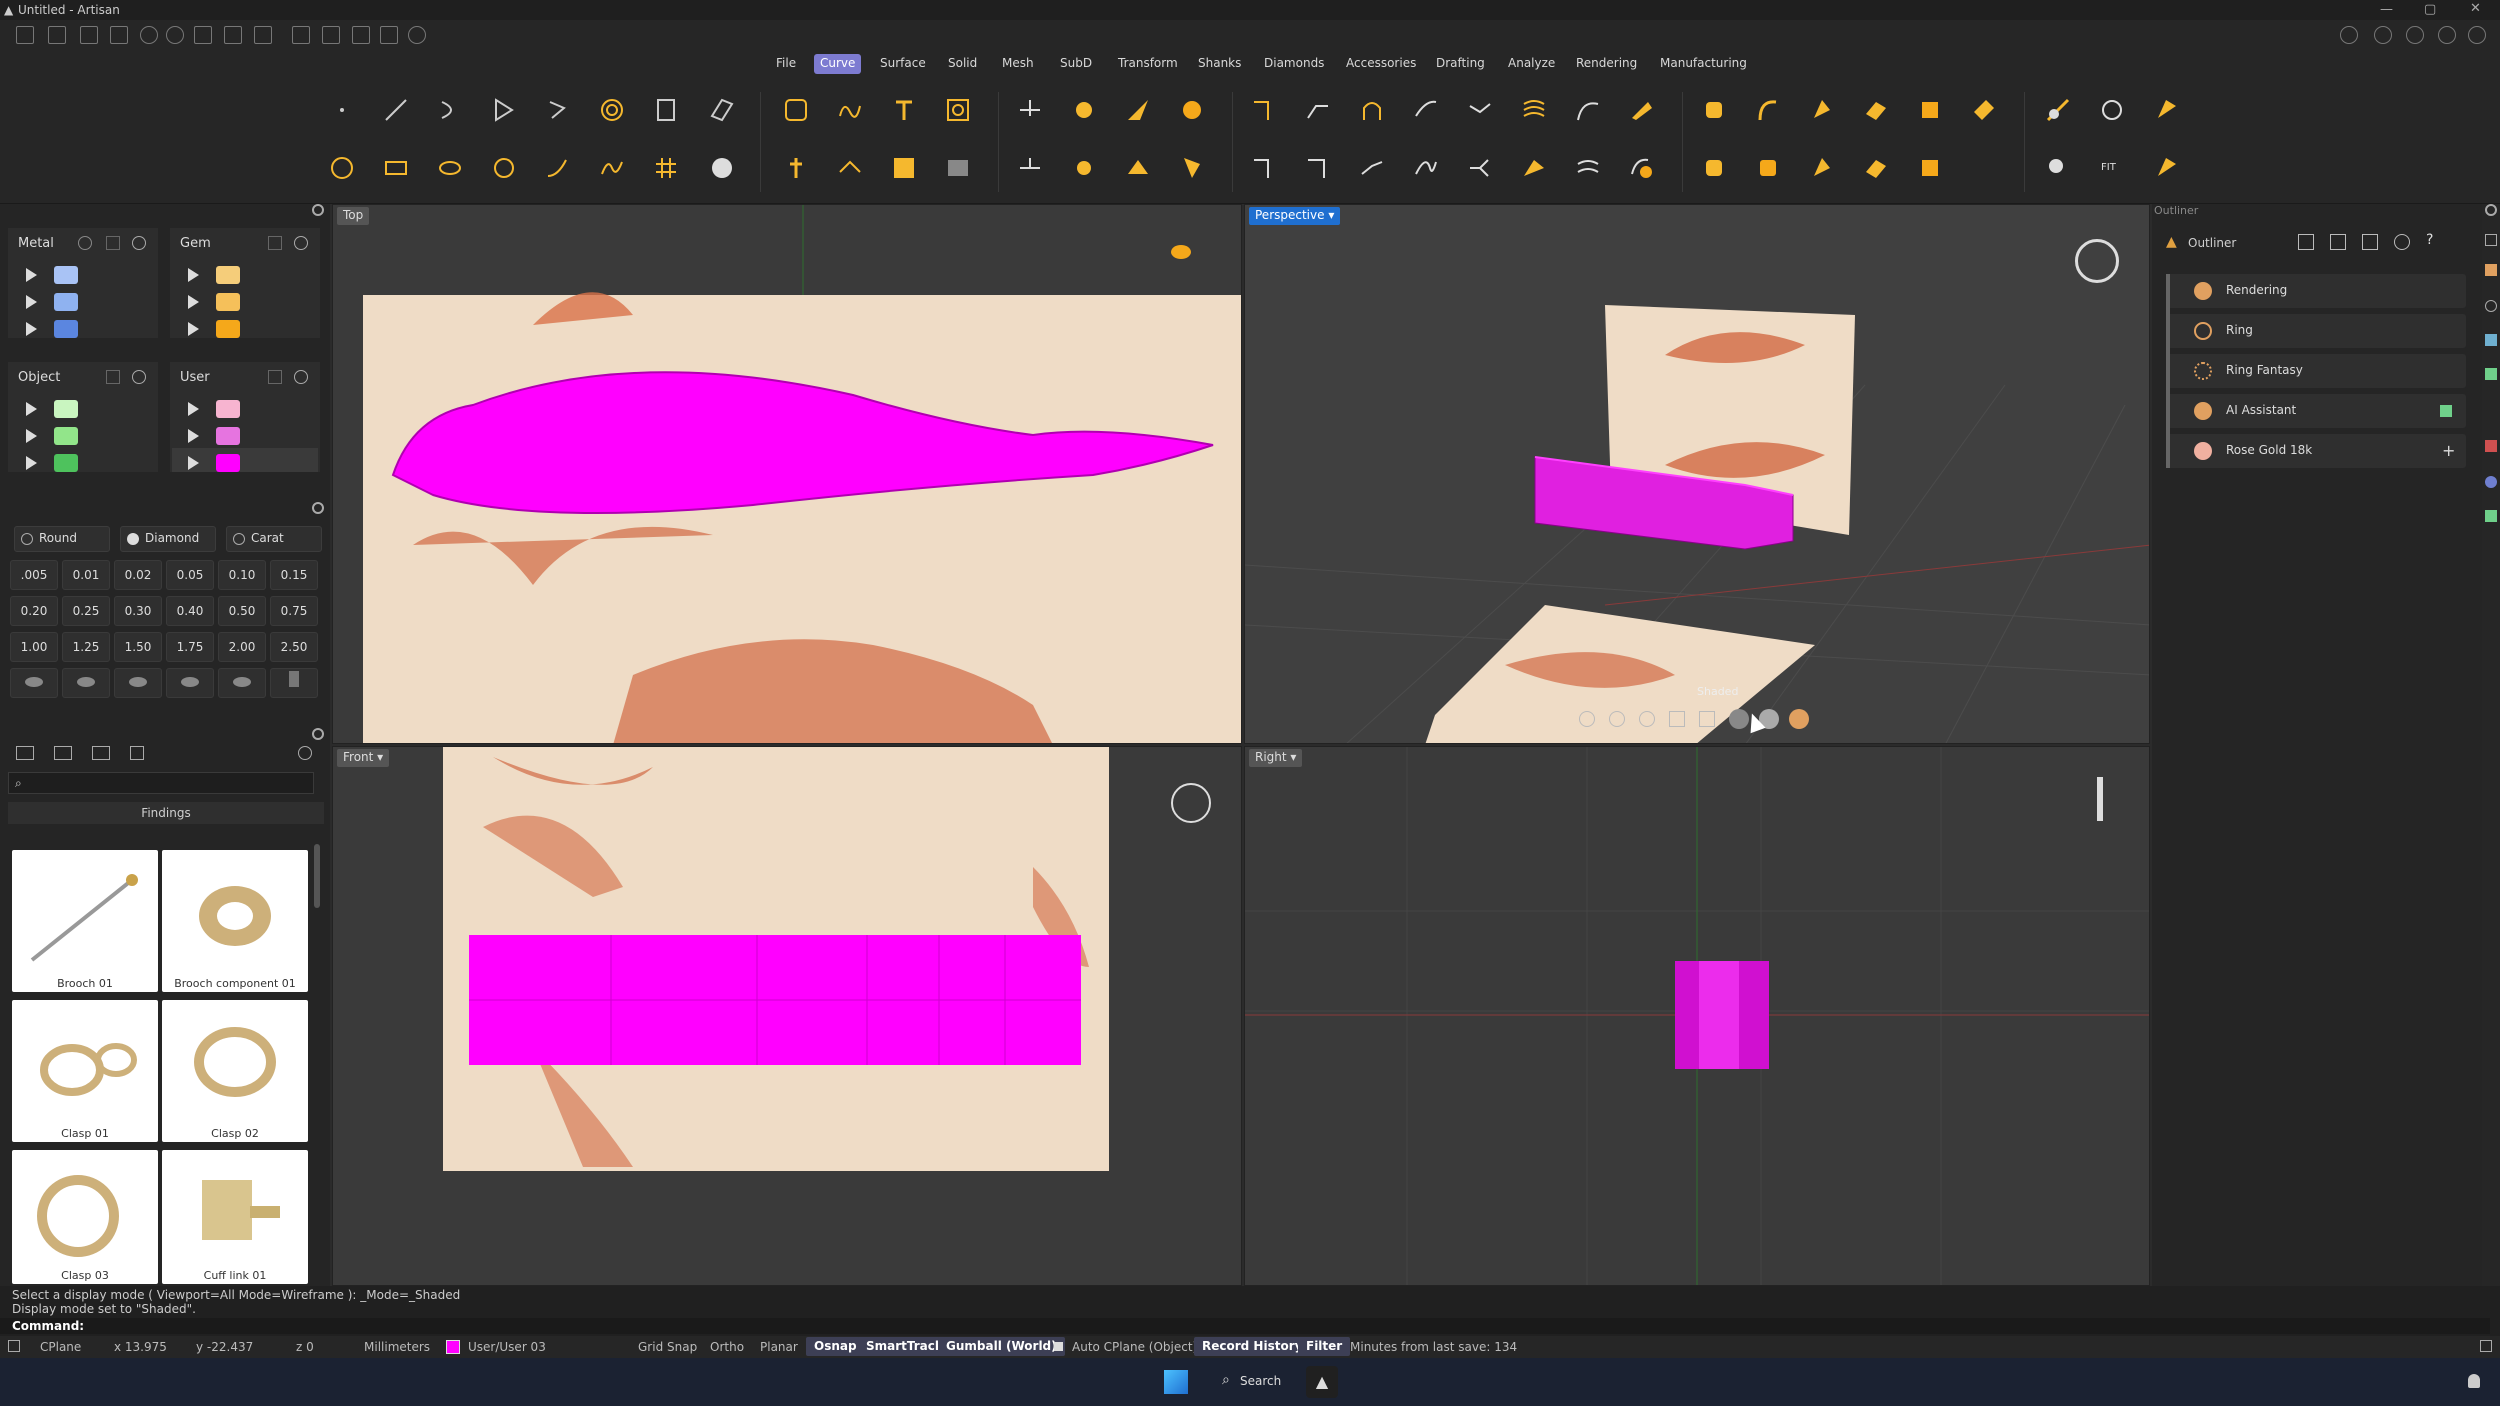  I want to click on menu-file: File, so click(786, 64).